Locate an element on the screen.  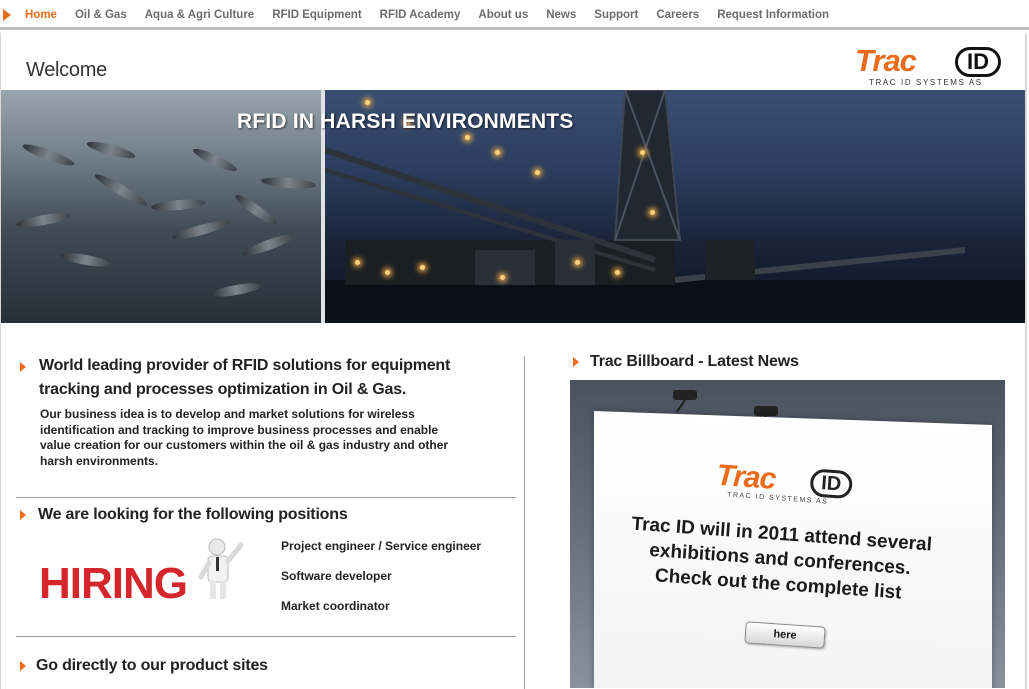
billboard-logo-sub: TRAC ID SYSTEMS AS is located at coordinates (777, 498).